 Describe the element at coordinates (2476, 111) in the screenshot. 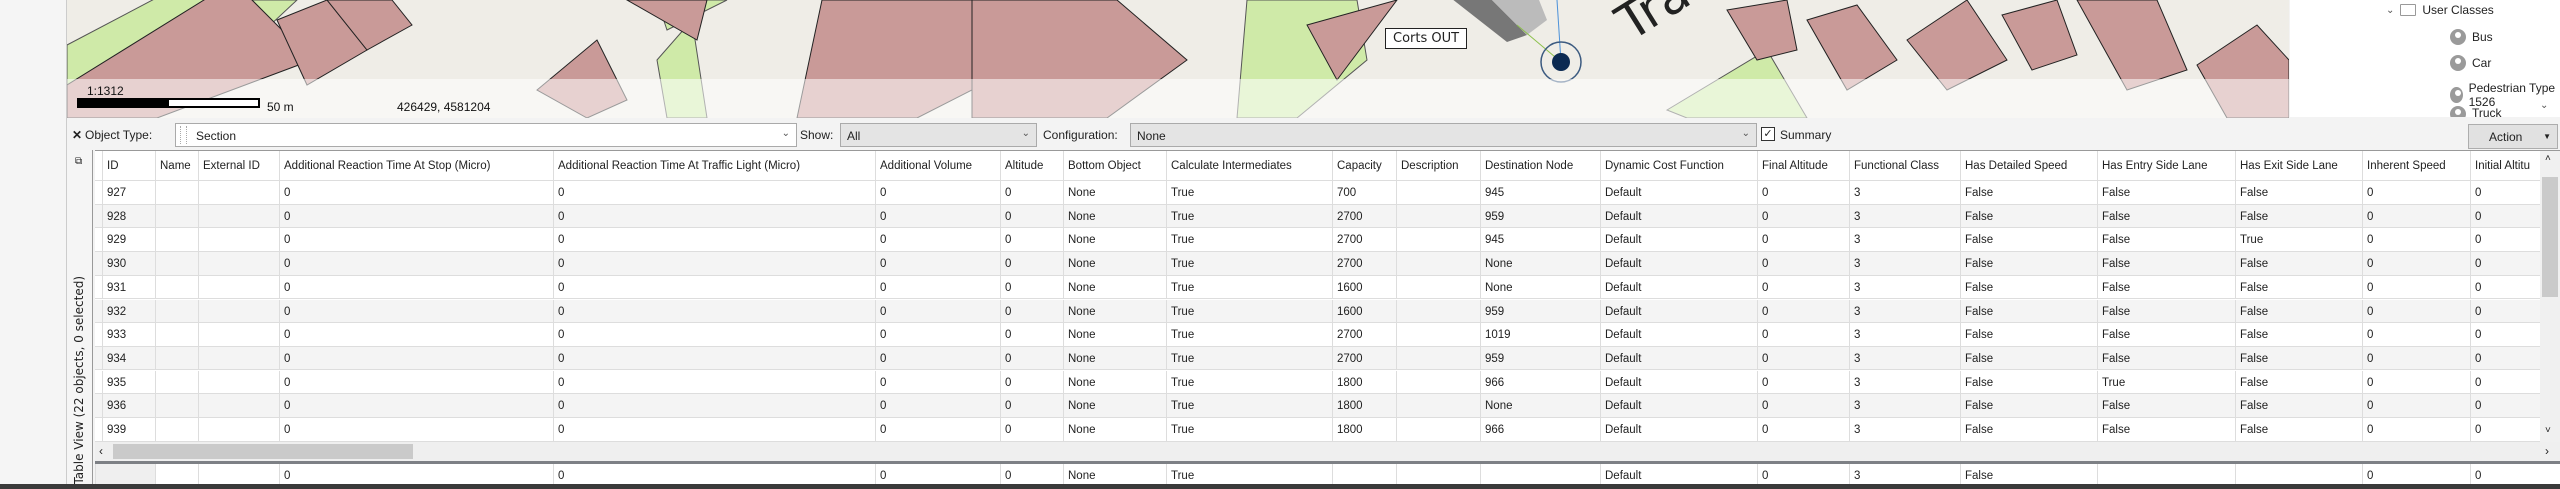

I see `tree-item-truck: Truck` at that location.